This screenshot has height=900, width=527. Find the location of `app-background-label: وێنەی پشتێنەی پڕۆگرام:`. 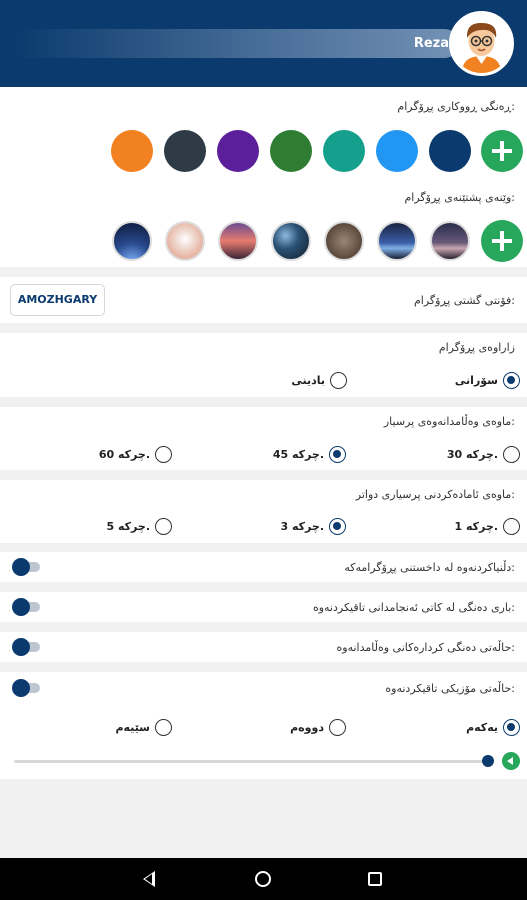

app-background-label: وێنەی پشتێنەی پڕۆگرام: is located at coordinates (459, 197).